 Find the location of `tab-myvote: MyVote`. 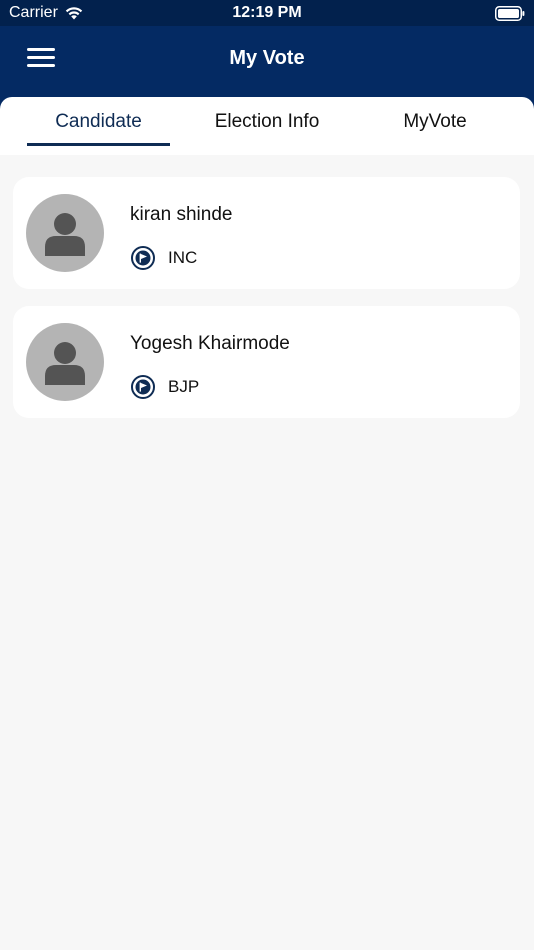

tab-myvote: MyVote is located at coordinates (435, 122).